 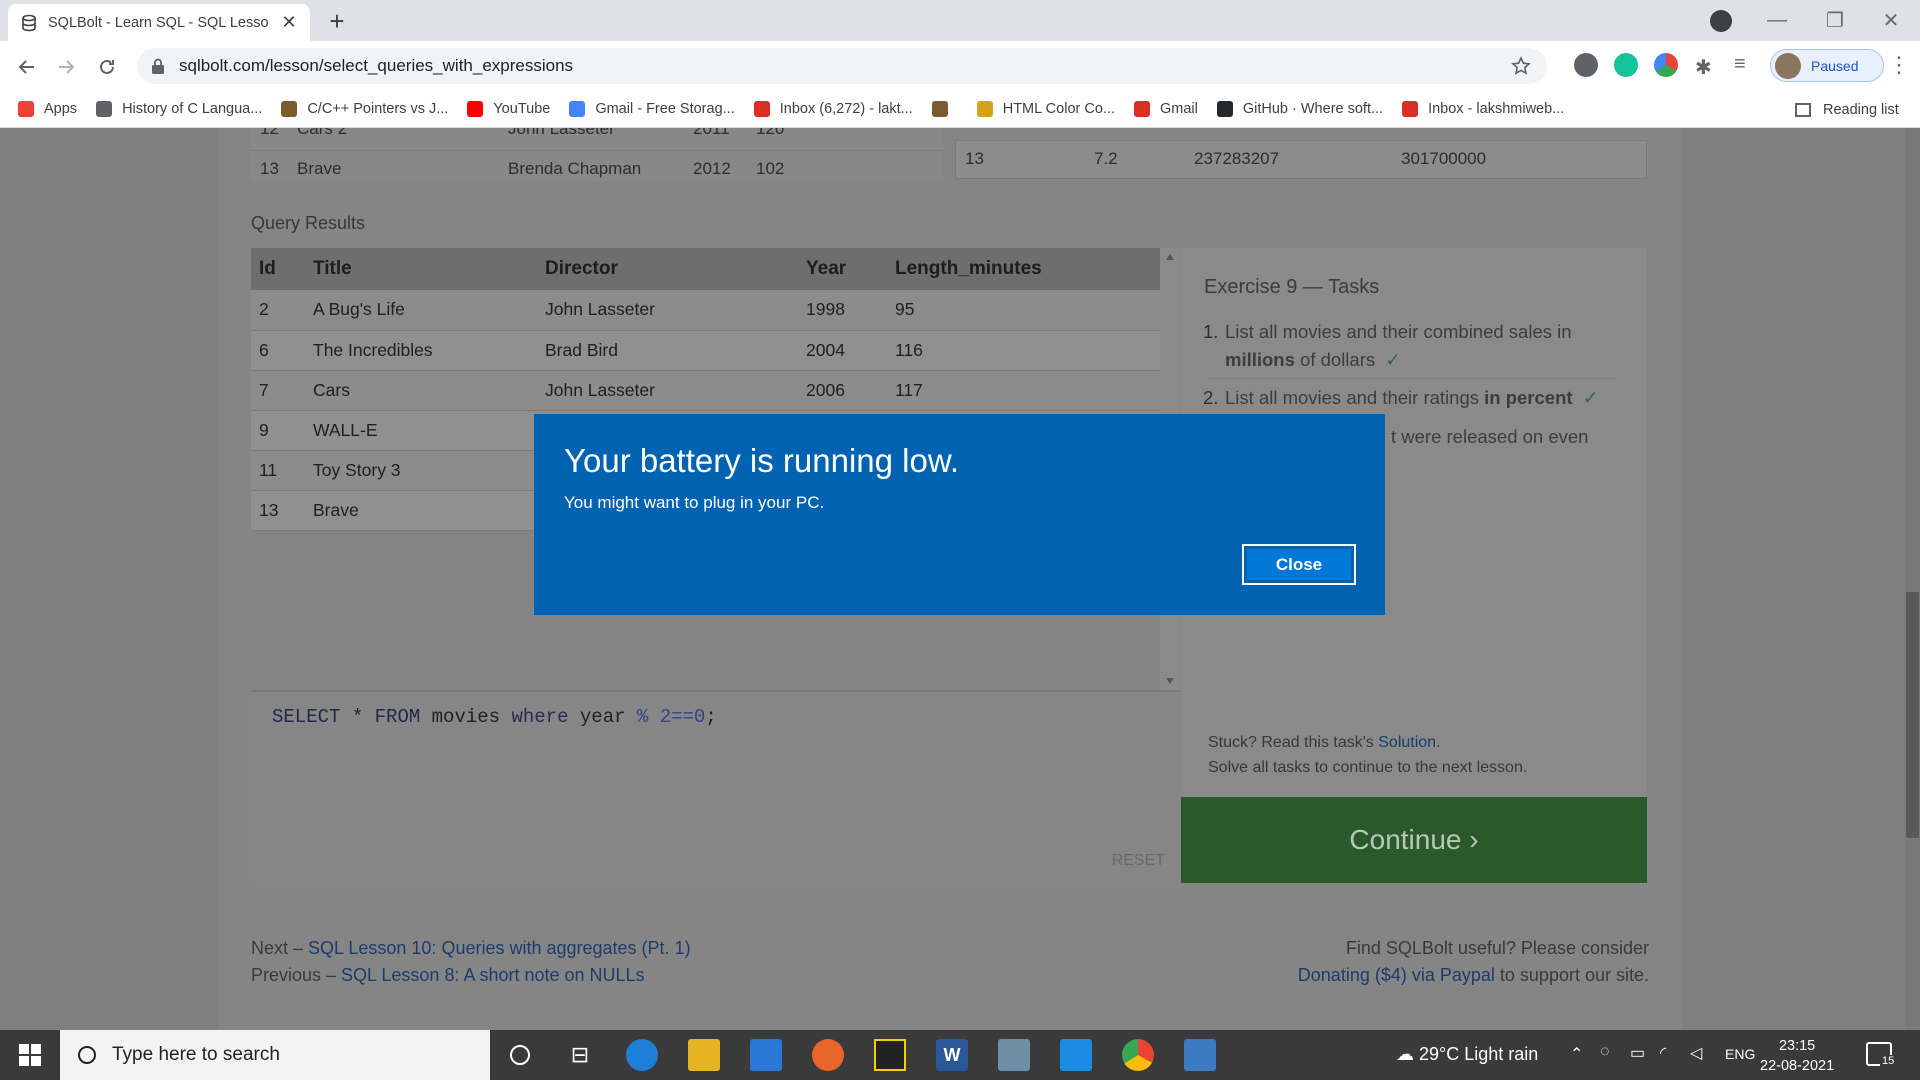 What do you see at coordinates (1912, 579) in the screenshot?
I see `page-scrollbar` at bounding box center [1912, 579].